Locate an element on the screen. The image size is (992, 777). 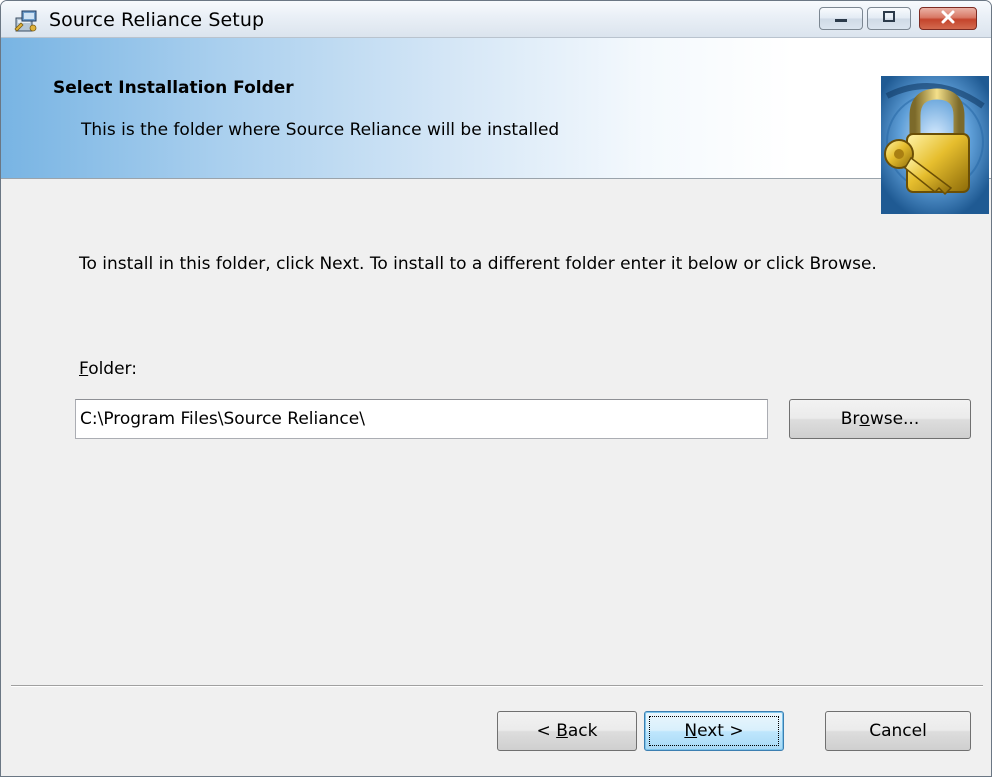
maximize-icon is located at coordinates (889, 18).